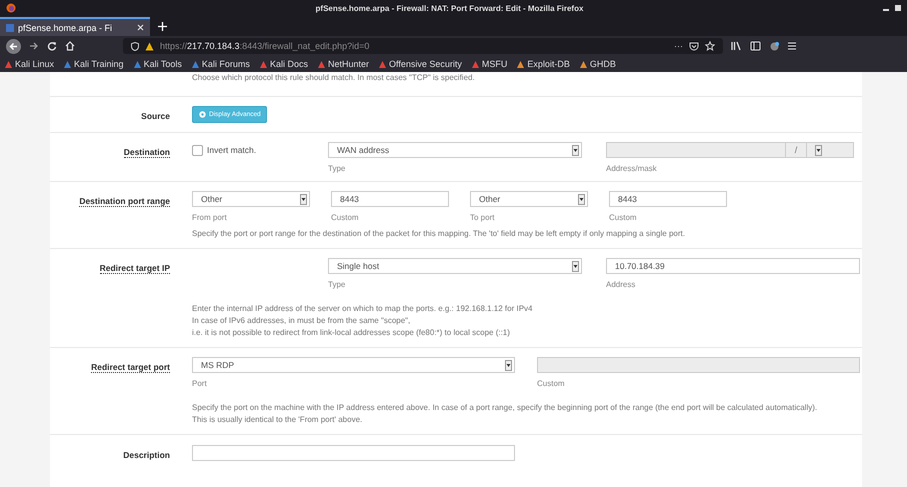 This screenshot has width=907, height=487. I want to click on bookmark-link: Kali Forums, so click(220, 64).